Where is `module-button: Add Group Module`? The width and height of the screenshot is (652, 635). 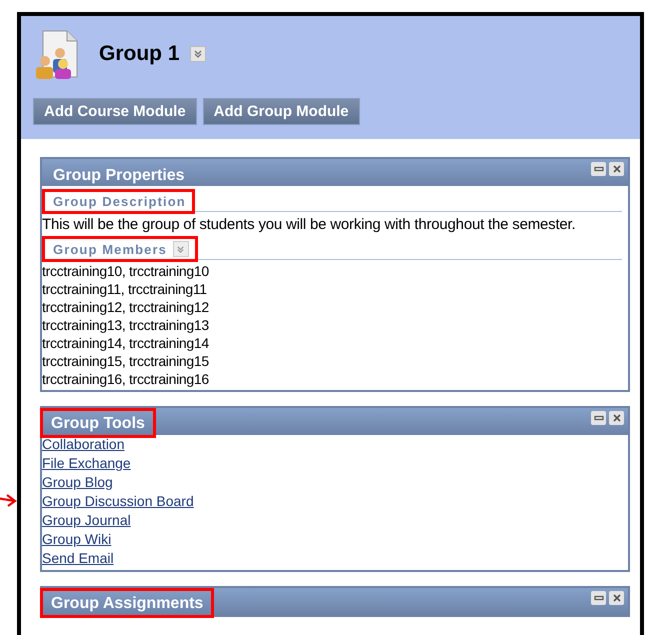
module-button: Add Group Module is located at coordinates (281, 111).